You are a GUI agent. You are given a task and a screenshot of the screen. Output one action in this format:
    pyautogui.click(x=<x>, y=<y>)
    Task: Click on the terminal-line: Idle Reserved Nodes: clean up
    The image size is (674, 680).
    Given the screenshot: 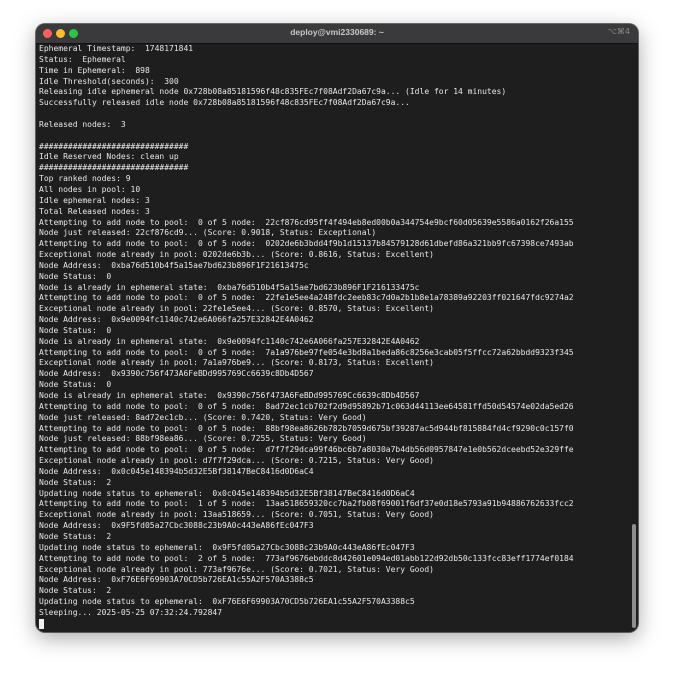 What is the action you would take?
    pyautogui.click(x=109, y=157)
    